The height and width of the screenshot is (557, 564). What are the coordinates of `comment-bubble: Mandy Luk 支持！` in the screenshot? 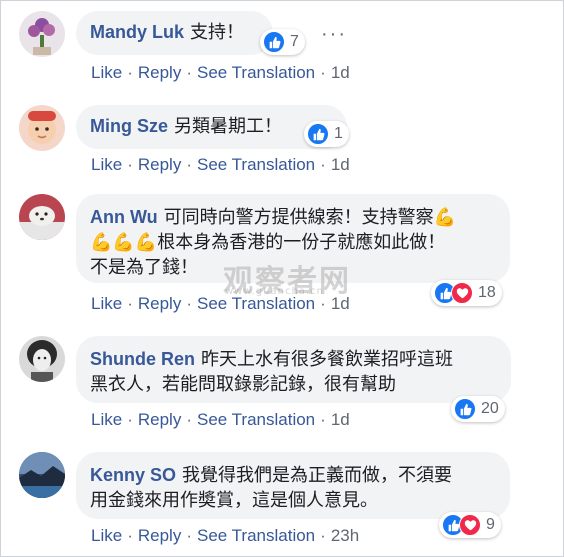 It's located at (174, 33).